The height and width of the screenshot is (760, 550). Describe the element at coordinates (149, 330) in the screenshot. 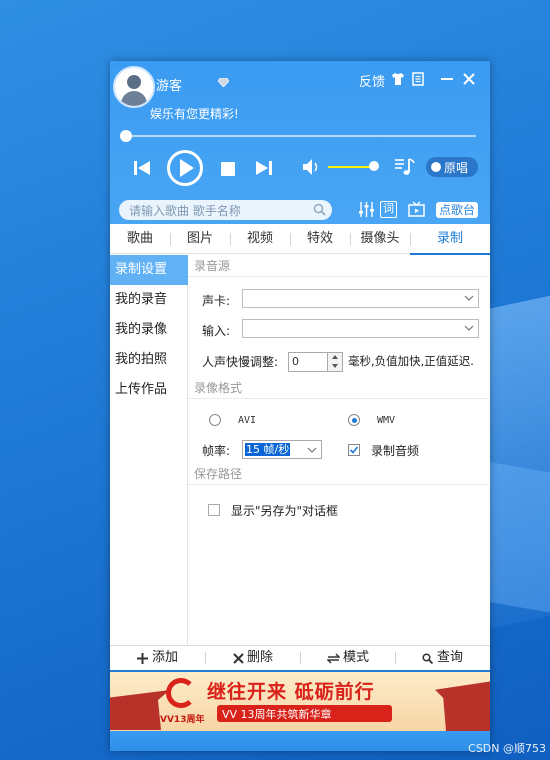

I see `side-item-my-videos: 我的录像` at that location.